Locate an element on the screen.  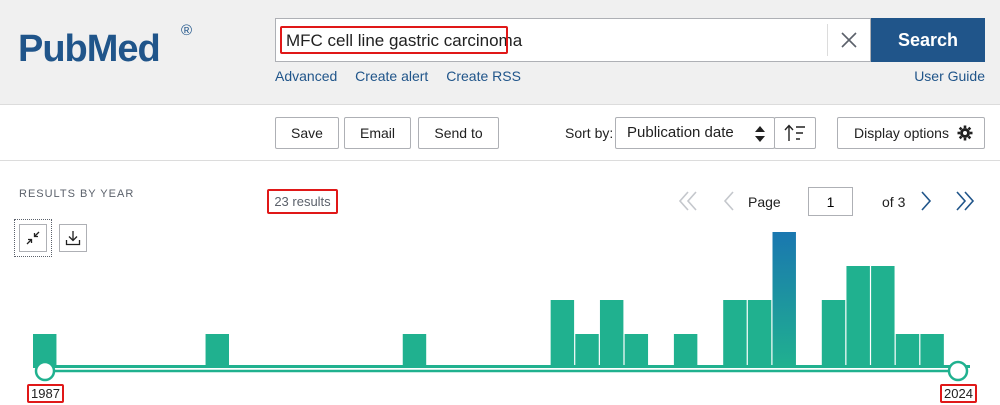
search-input is located at coordinates (530, 41).